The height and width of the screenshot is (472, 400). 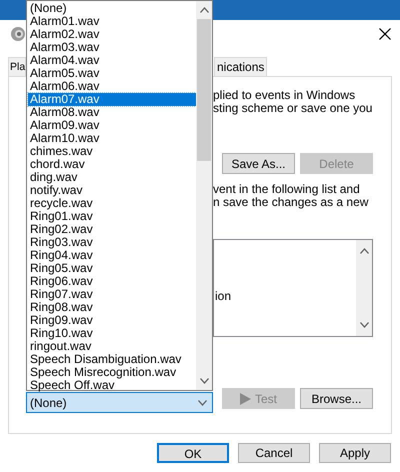 What do you see at coordinates (204, 195) in the screenshot?
I see `scrollbar` at bounding box center [204, 195].